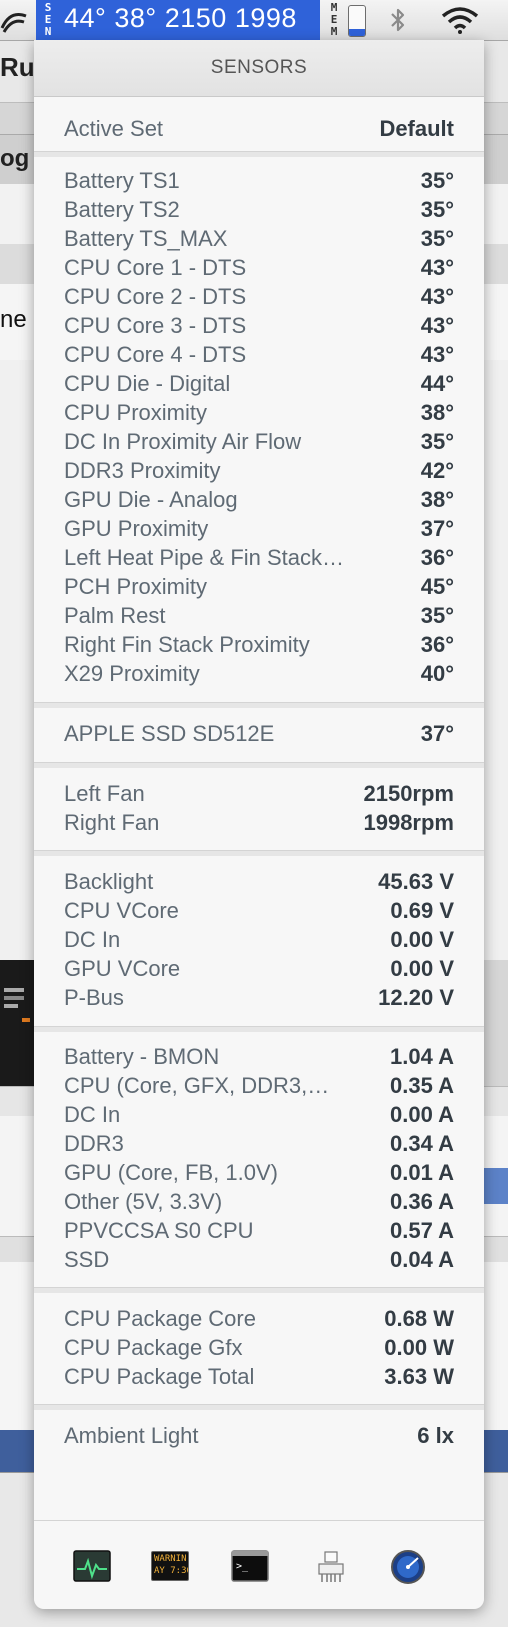  I want to click on current-row: DC In 0.00 A, so click(259, 1115).